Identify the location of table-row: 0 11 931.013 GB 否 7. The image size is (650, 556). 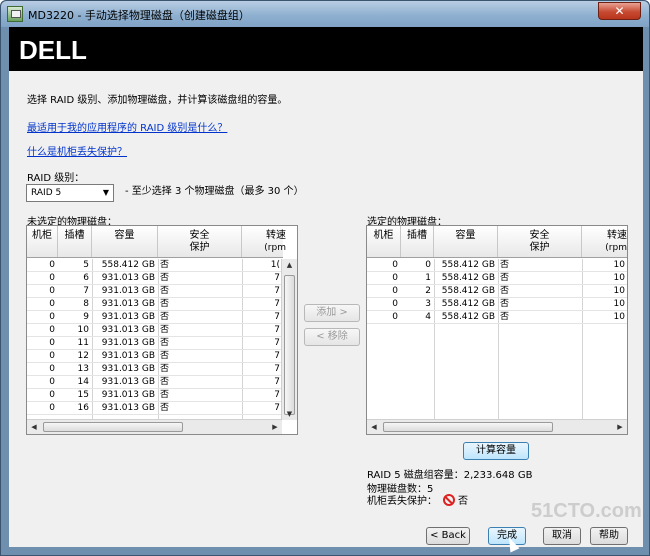
(155, 343).